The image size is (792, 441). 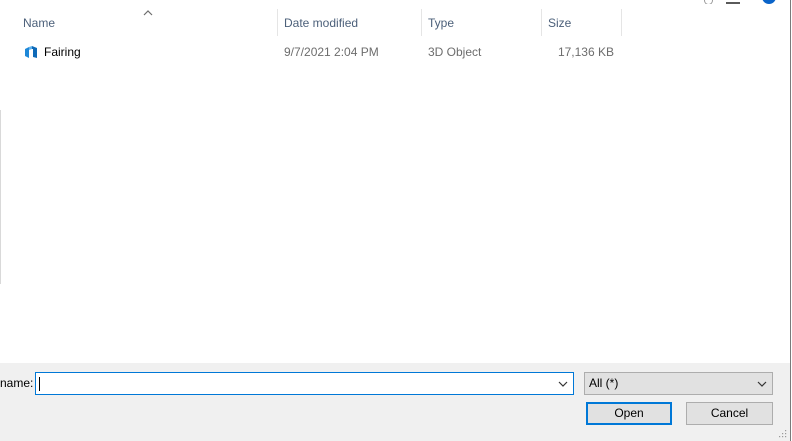 What do you see at coordinates (782, 433) in the screenshot?
I see `resize-grip-icon` at bounding box center [782, 433].